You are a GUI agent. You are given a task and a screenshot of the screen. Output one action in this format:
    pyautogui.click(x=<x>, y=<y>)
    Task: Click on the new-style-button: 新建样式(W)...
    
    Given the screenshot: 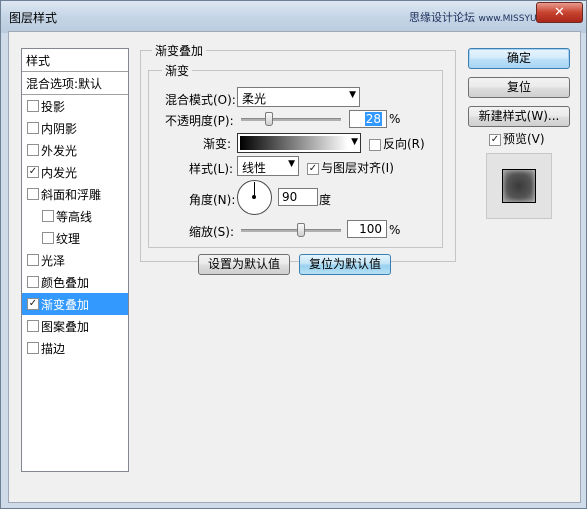 What is the action you would take?
    pyautogui.click(x=519, y=116)
    